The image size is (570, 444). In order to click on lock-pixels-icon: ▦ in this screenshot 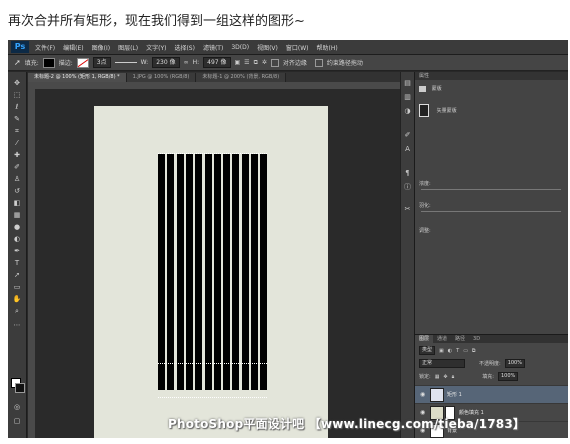, I will do `click(437, 377)`.